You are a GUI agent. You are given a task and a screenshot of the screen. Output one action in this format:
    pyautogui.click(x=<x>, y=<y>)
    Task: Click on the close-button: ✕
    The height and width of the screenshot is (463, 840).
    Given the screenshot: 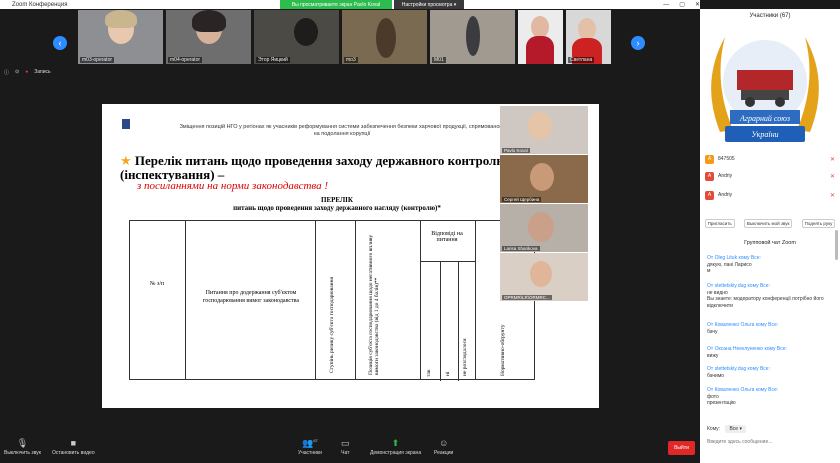 What is the action you would take?
    pyautogui.click(x=697, y=4)
    